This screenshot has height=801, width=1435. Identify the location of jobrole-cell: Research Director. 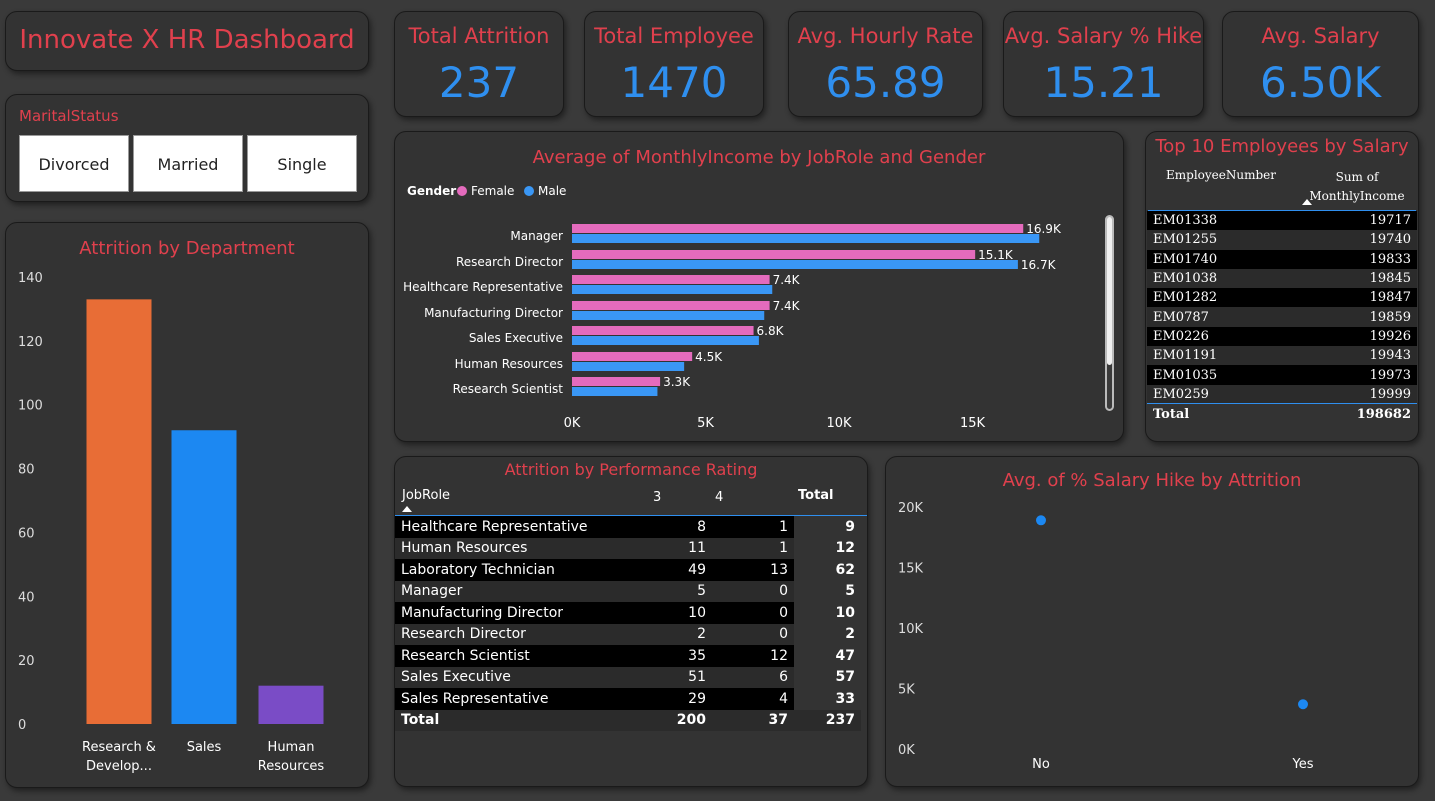
(521, 634).